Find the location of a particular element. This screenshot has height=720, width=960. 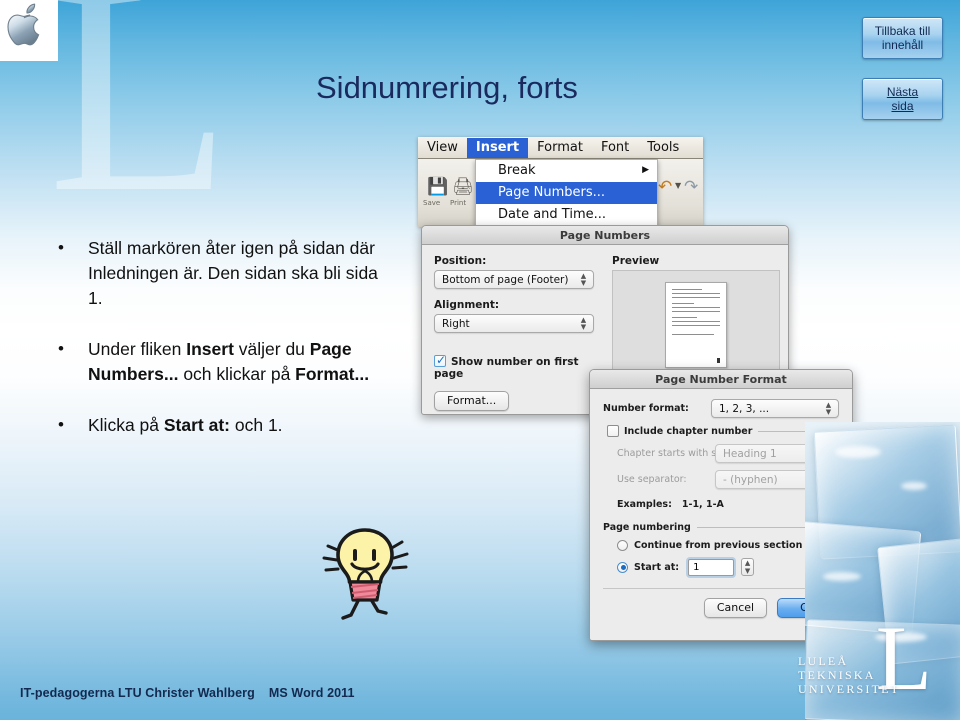

start-at-label: Start at: is located at coordinates (657, 567).